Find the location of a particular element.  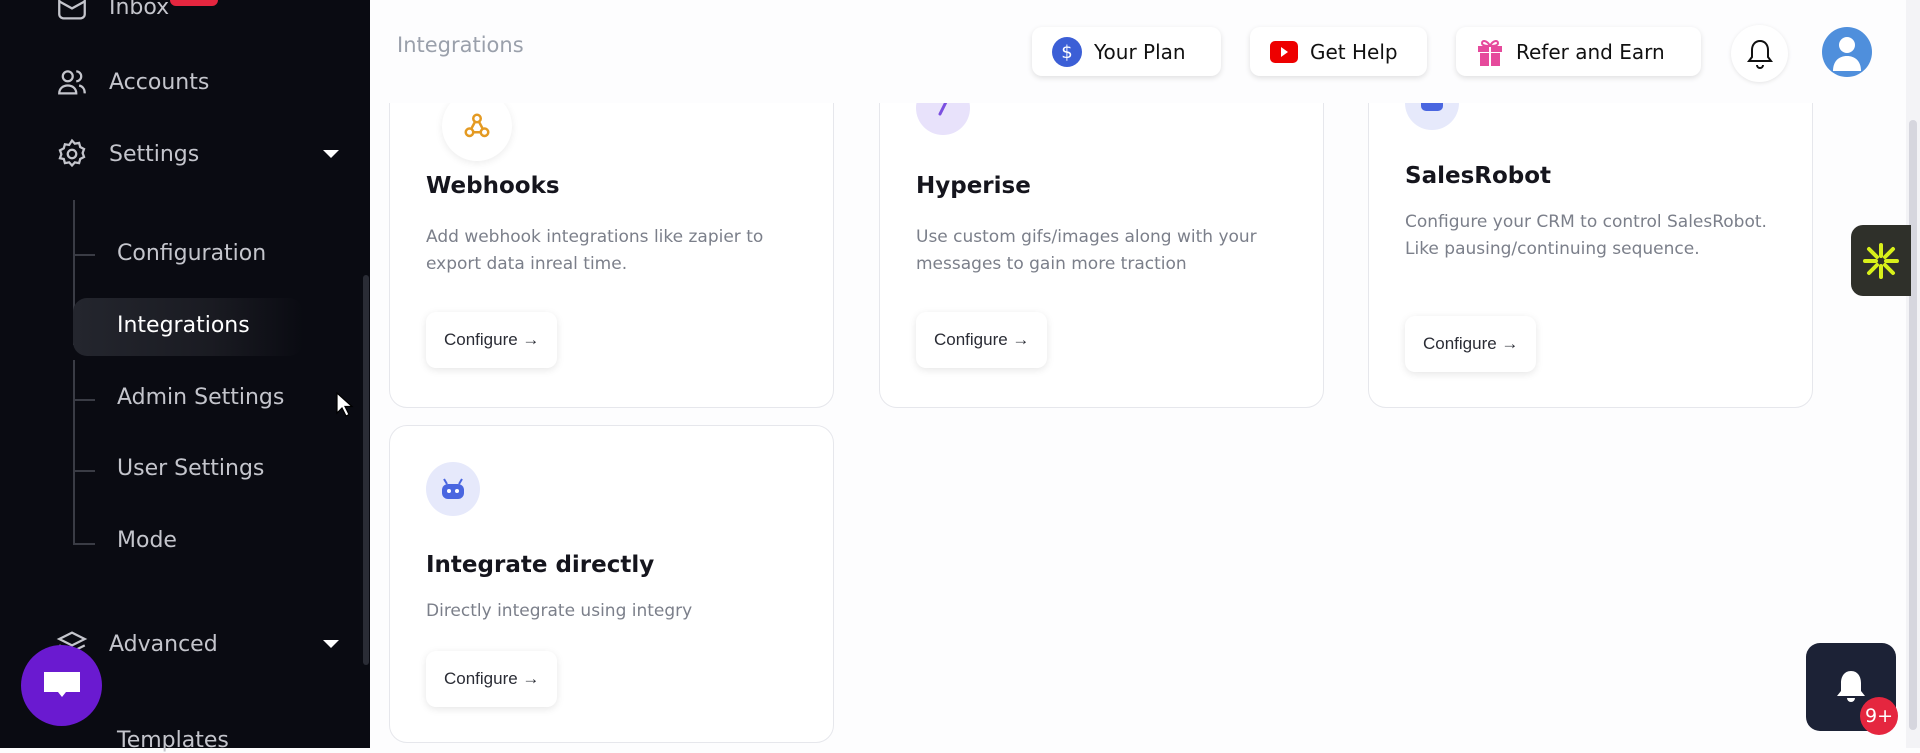

chat-icon is located at coordinates (61, 684).